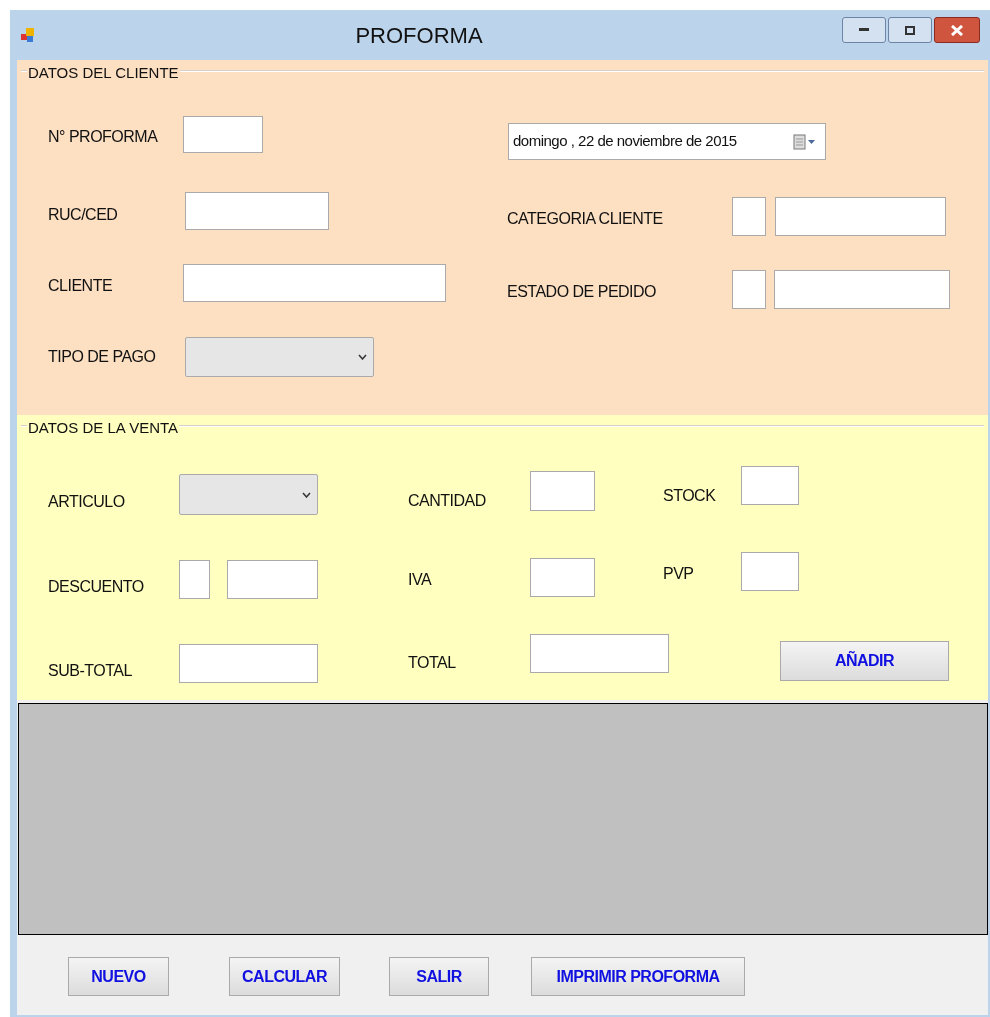  Describe the element at coordinates (102, 357) in the screenshot. I see `field-label: TIPO DE PAGO` at that location.